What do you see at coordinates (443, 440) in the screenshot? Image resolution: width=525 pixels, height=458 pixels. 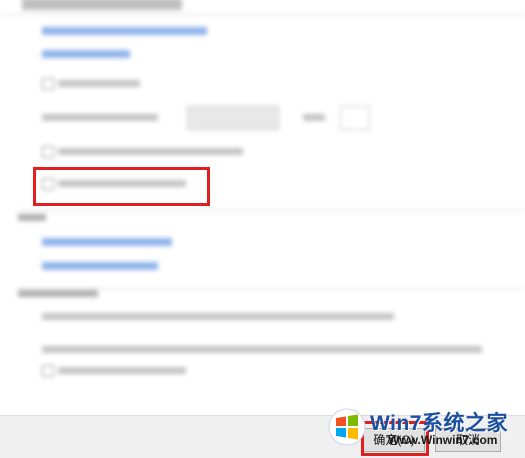 I see `watermark-url: Www.Winwin7.com` at bounding box center [443, 440].